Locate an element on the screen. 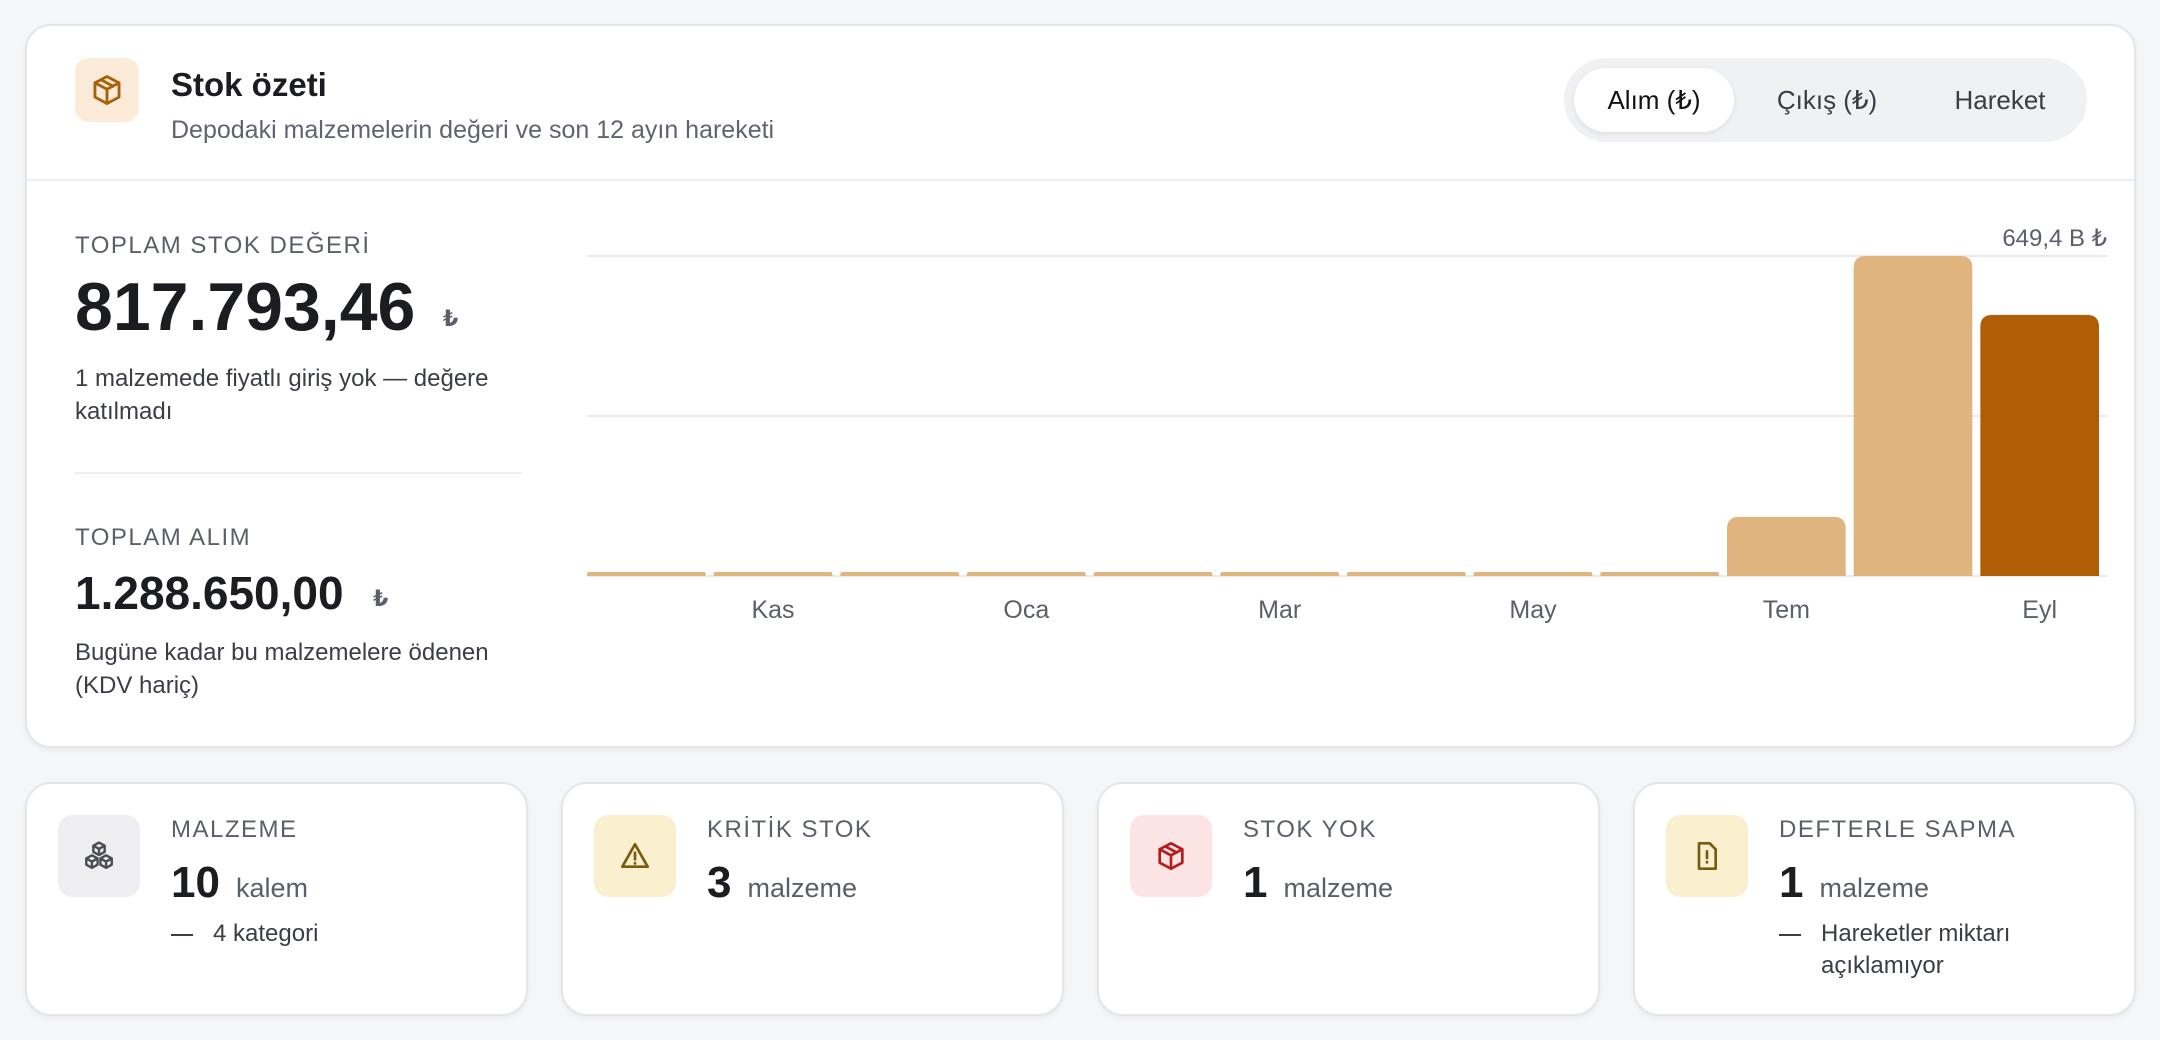  stat-card-malzeme: MALZEME 10 kalem 4 kategori is located at coordinates (276, 899).